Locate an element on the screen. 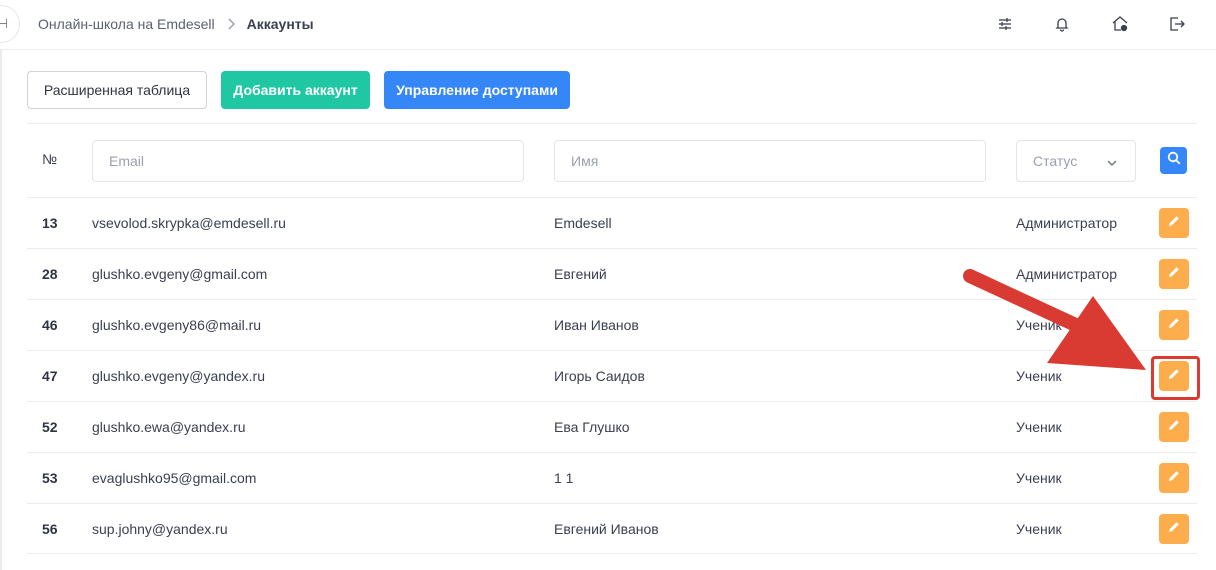  row-id: 46 is located at coordinates (50, 325).